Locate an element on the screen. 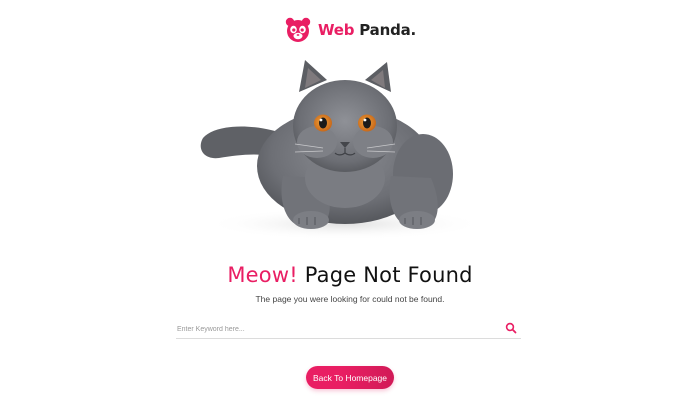  title-accent: Meow! is located at coordinates (262, 275).